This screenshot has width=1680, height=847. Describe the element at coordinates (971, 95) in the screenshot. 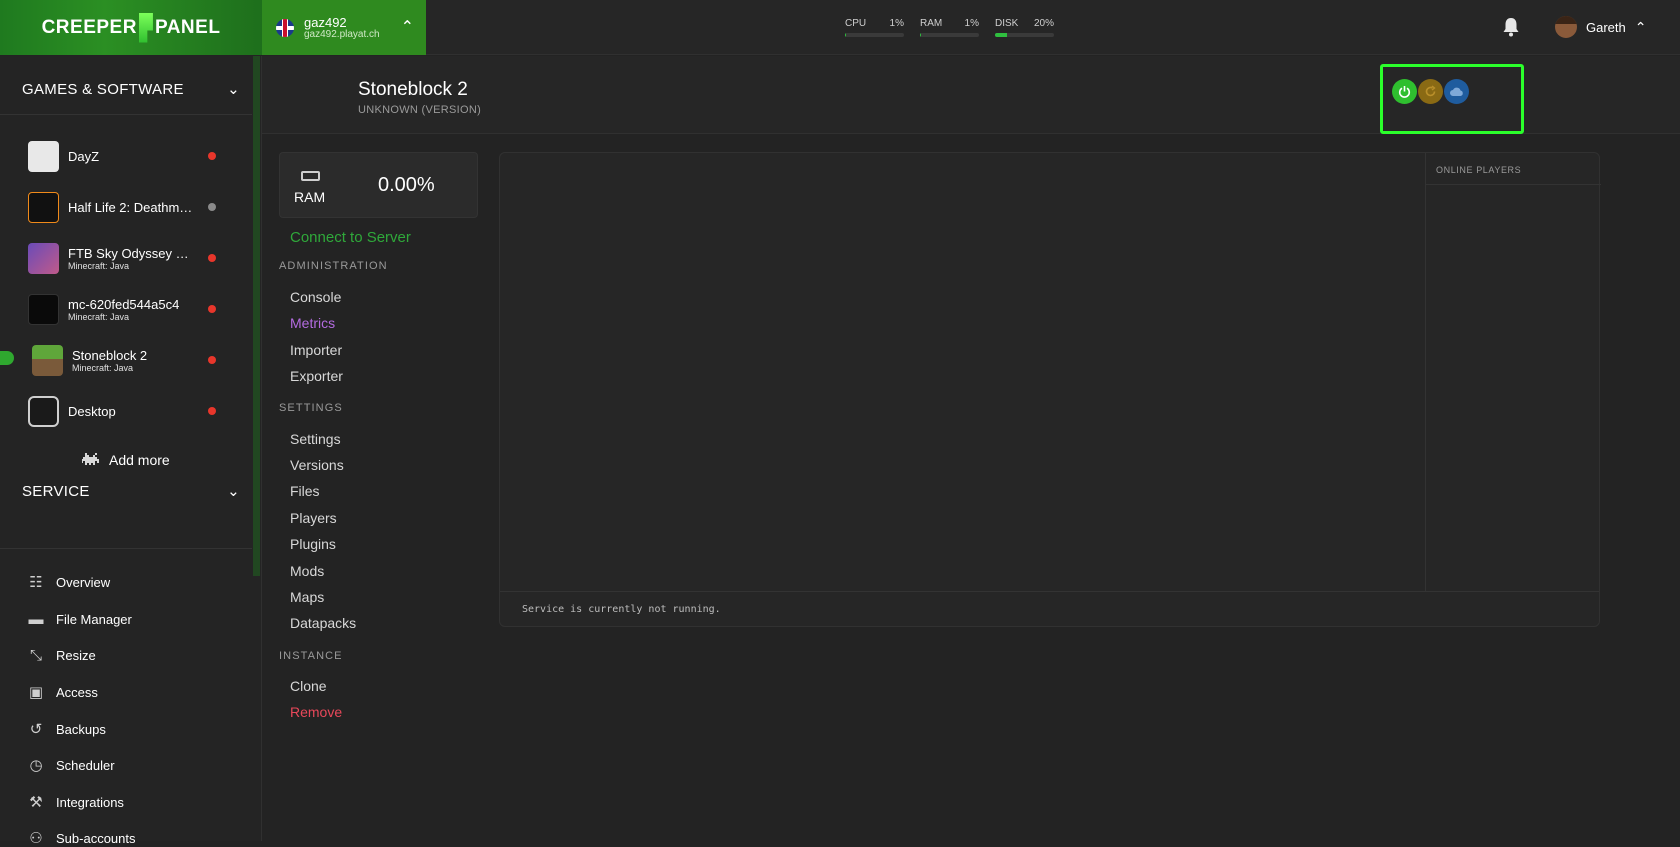

I see `page-header: Stoneblock 2 UNKNOWN (VERSION)` at that location.